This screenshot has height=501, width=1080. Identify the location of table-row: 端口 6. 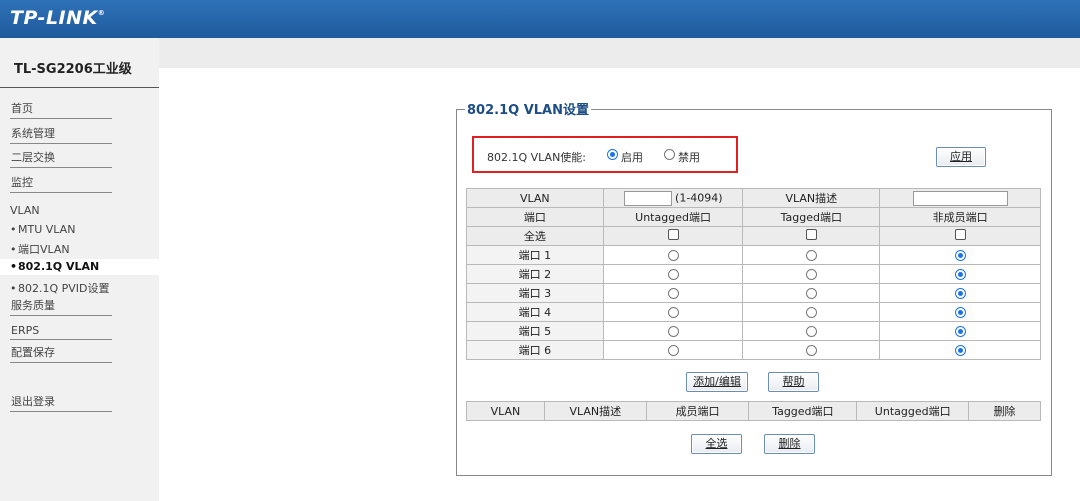
(753, 350).